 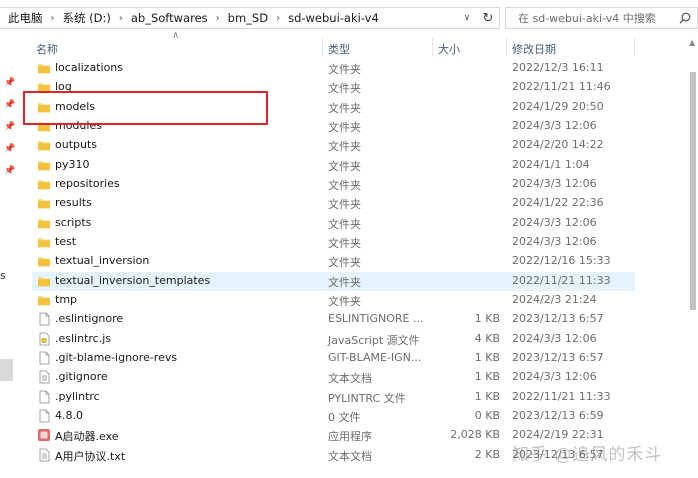 I want to click on nav-item-label: s, so click(x=3, y=275).